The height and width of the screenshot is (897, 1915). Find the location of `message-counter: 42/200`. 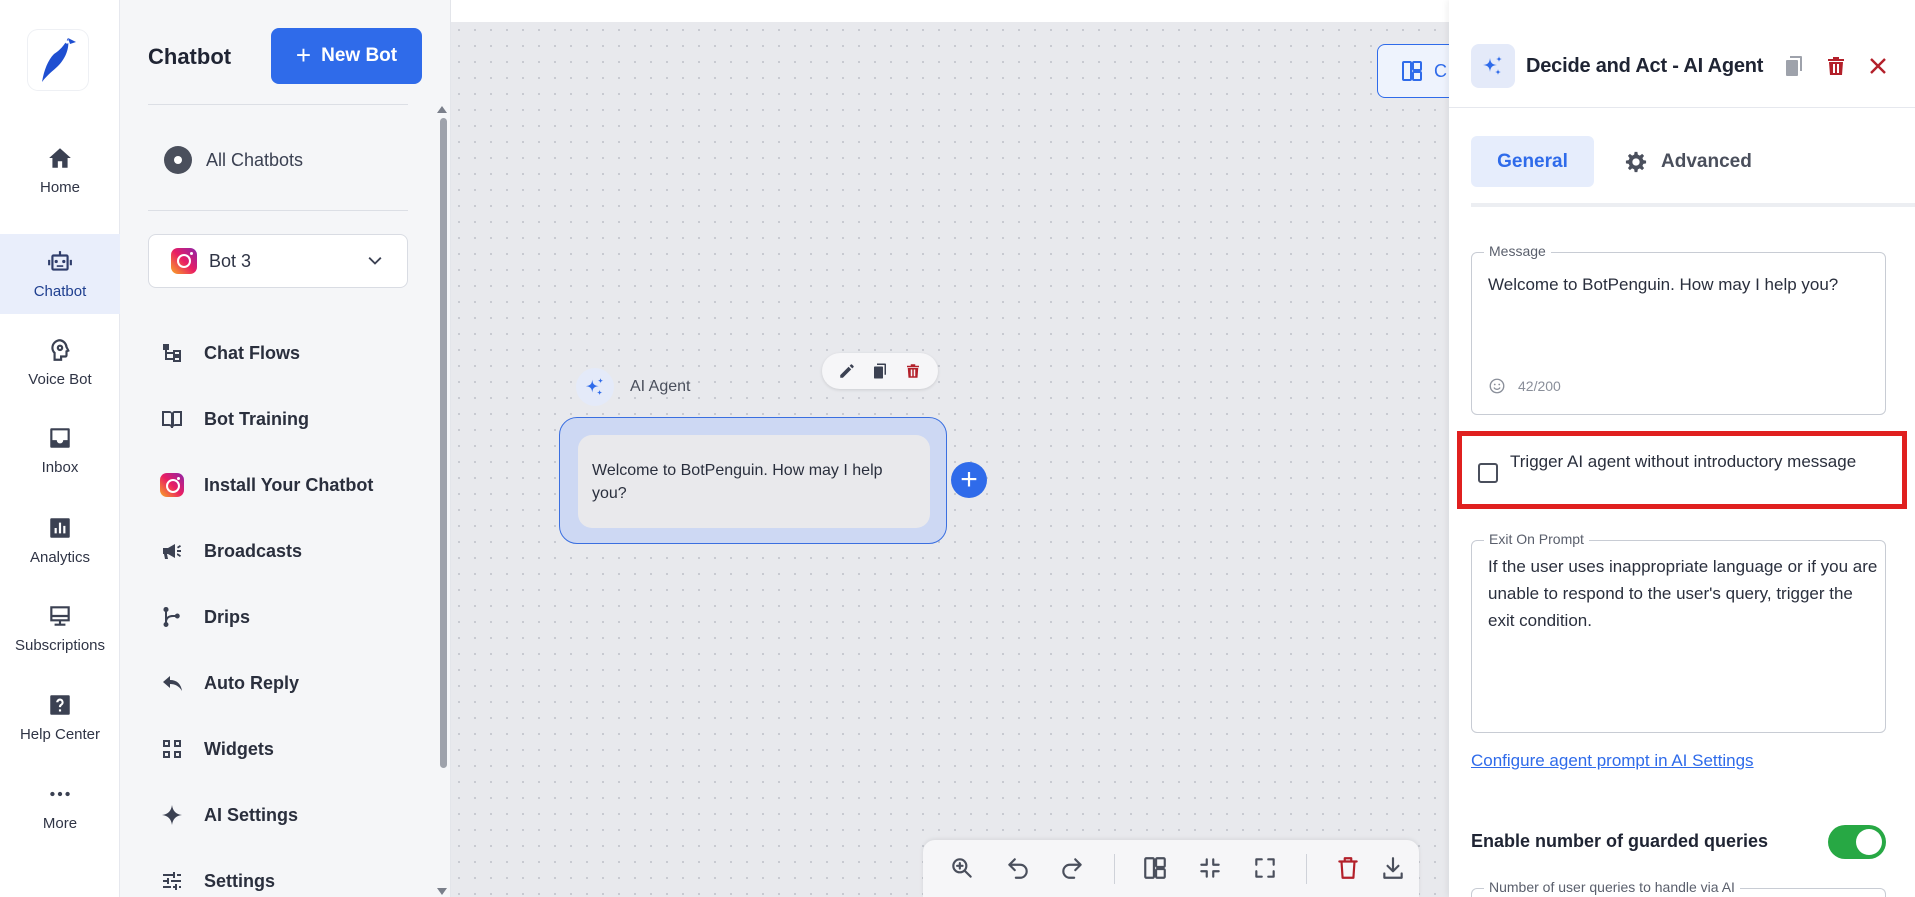

message-counter: 42/200 is located at coordinates (1524, 386).